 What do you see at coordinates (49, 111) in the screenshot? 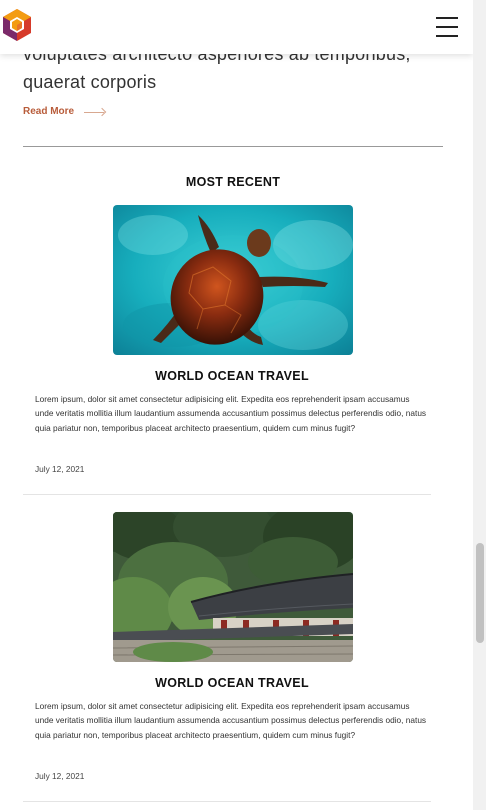
I see `read-more-label: Read More` at bounding box center [49, 111].